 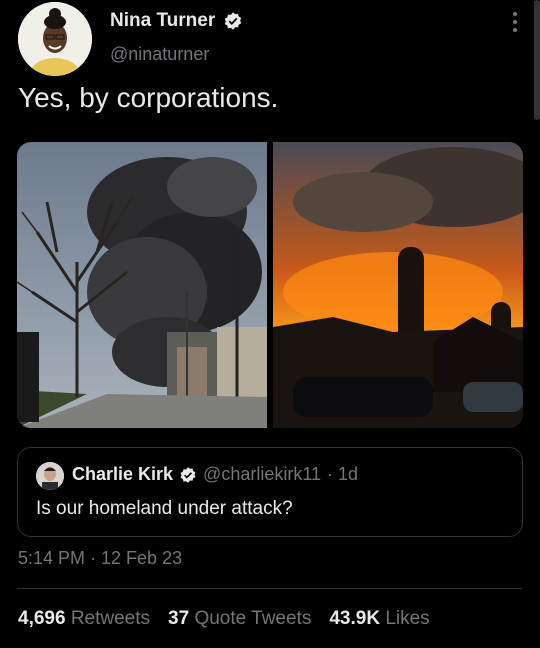 I want to click on quoted-author-name: Charlie Kirk, so click(x=123, y=474).